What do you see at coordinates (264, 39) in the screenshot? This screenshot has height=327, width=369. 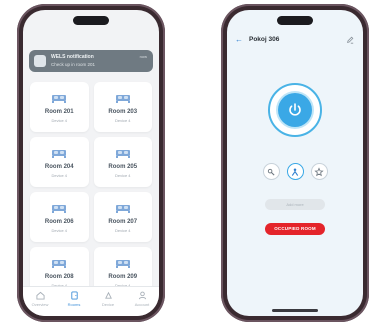 I see `page-title: Pokoj 306` at bounding box center [264, 39].